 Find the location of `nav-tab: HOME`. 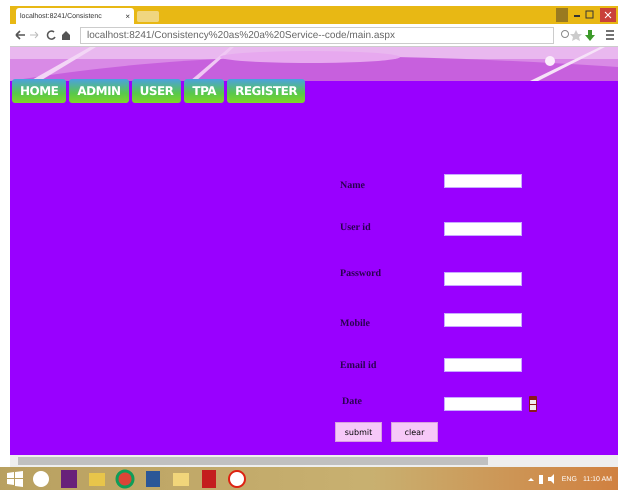

nav-tab: HOME is located at coordinates (39, 91).